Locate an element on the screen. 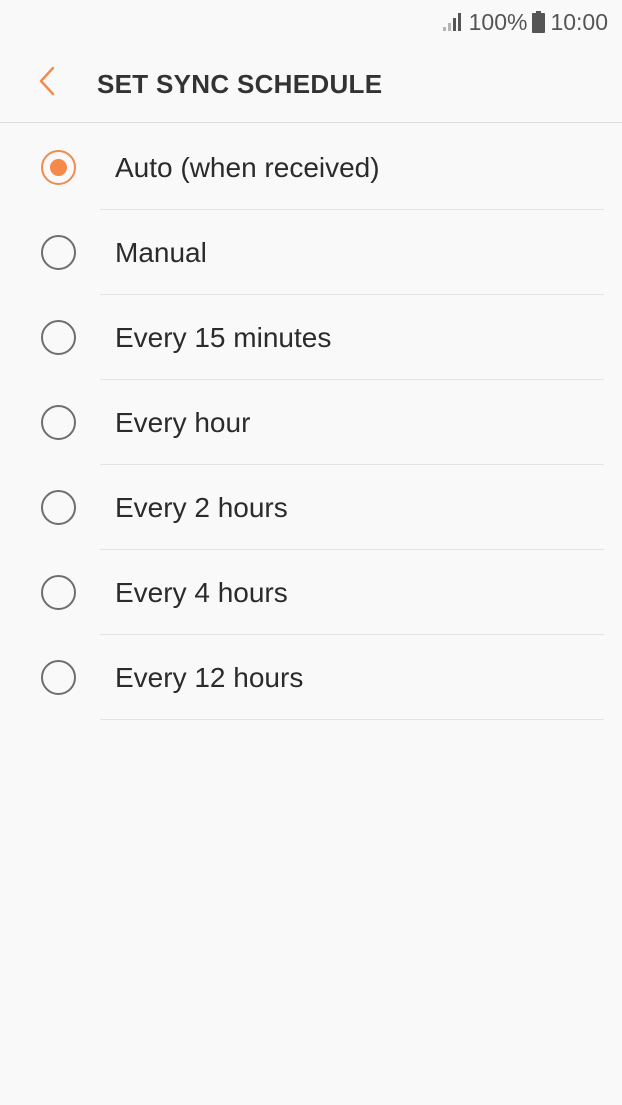  back-button is located at coordinates (47, 83).